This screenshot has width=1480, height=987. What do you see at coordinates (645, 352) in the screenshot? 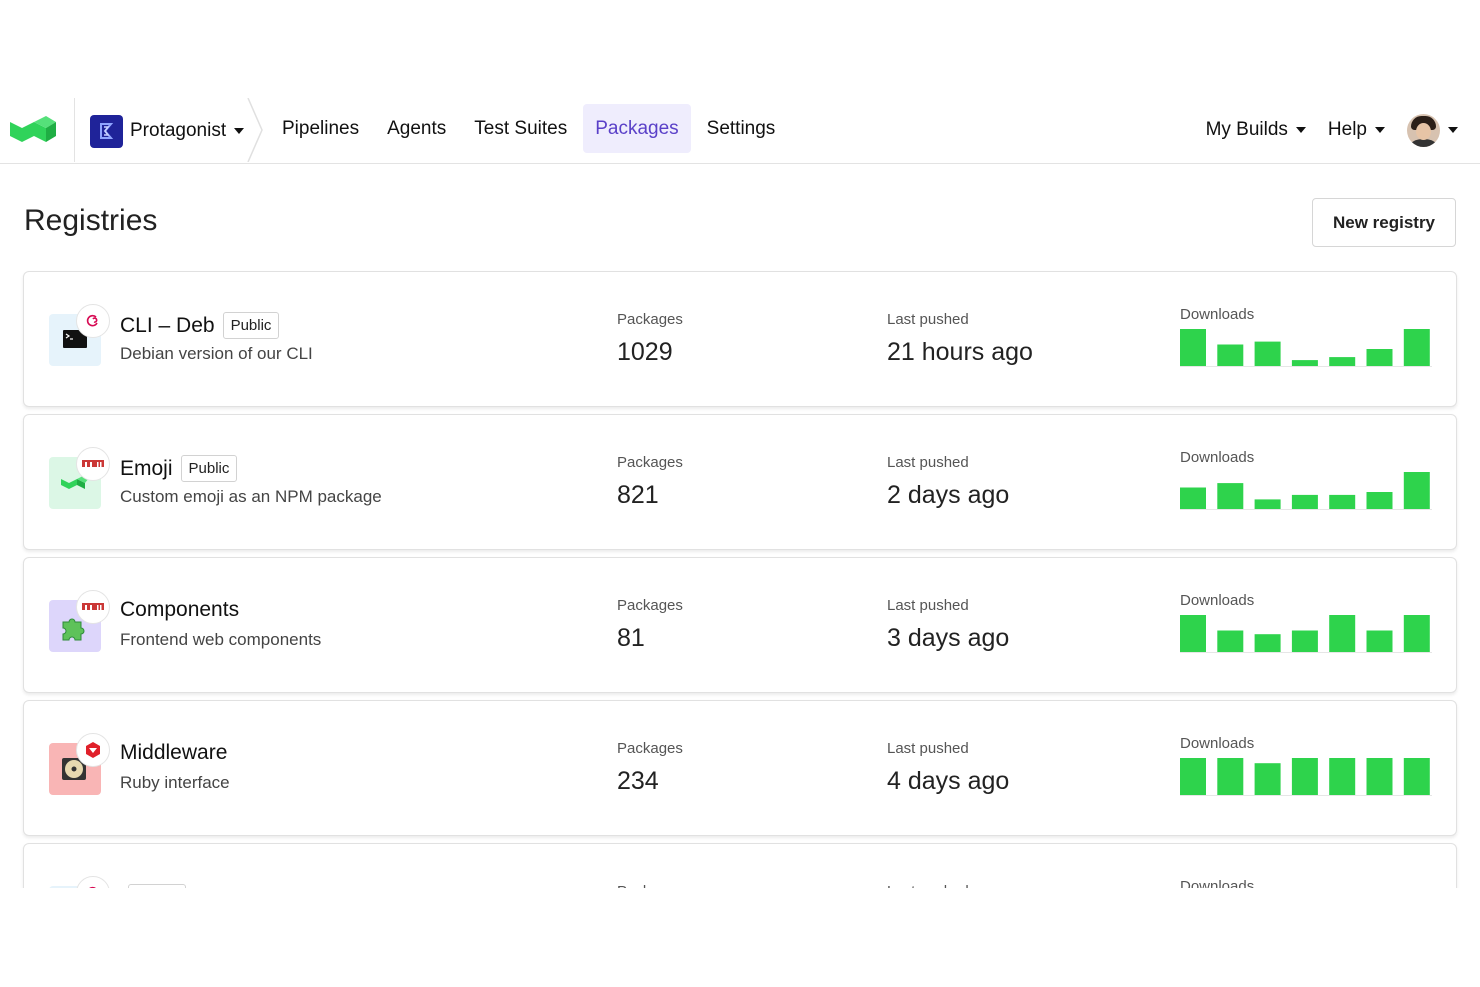
I see `packages-count: 1029` at bounding box center [645, 352].